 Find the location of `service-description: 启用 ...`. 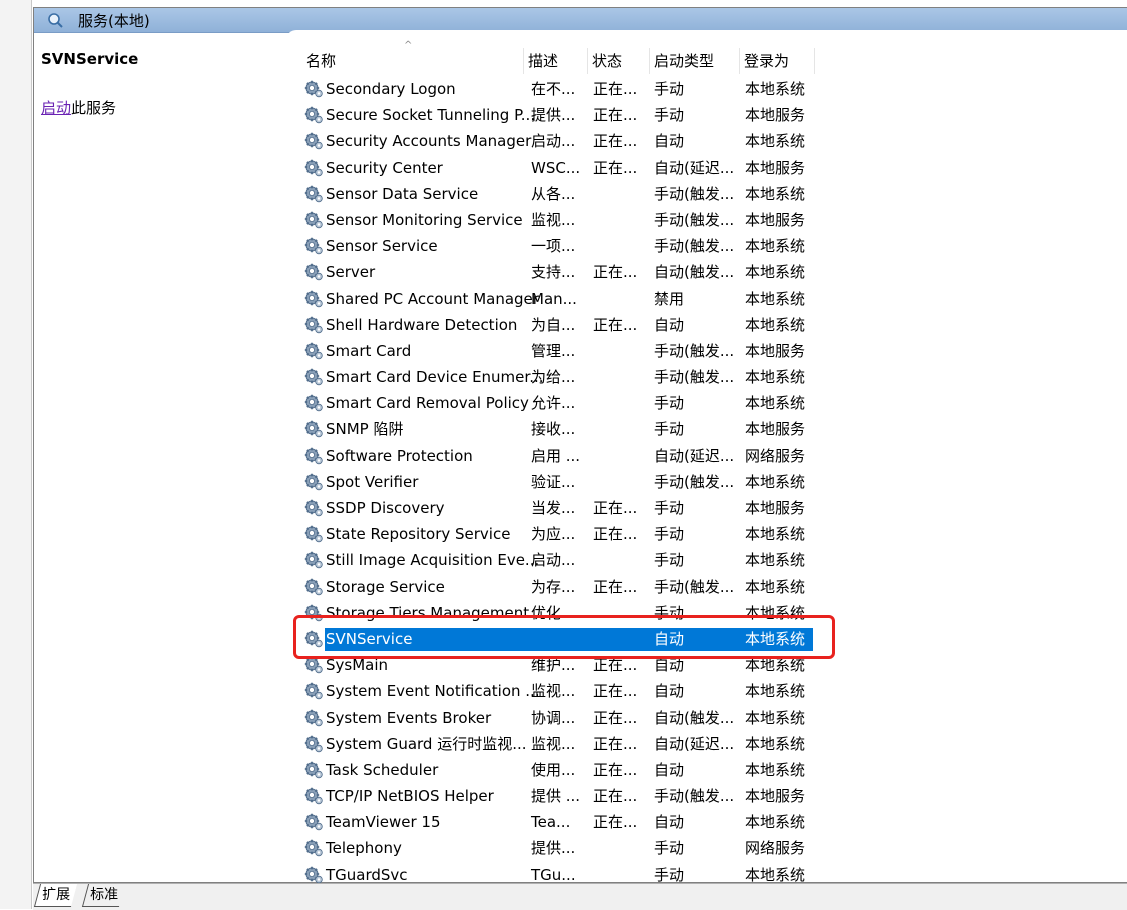

service-description: 启用 ... is located at coordinates (556, 455).